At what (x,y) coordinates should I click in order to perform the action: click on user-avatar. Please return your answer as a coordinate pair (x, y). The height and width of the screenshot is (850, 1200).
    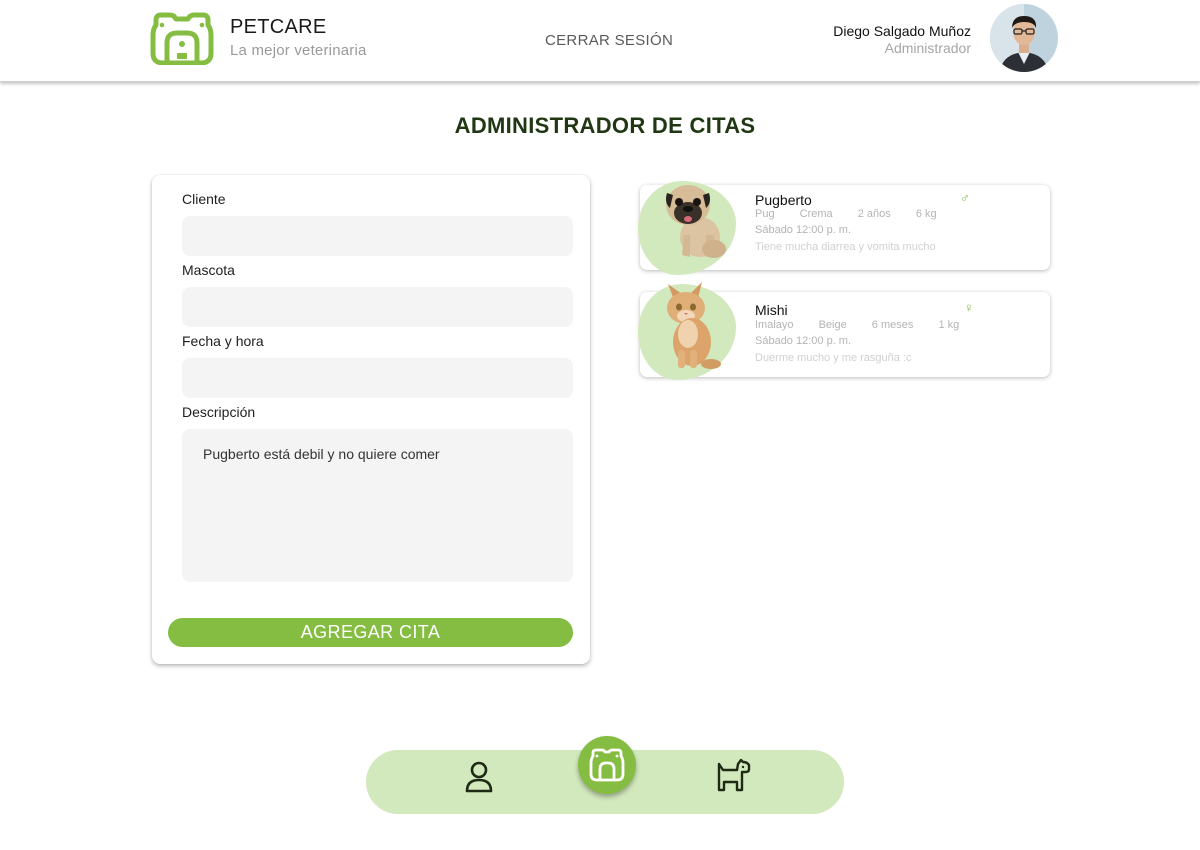
    Looking at the image, I should click on (1024, 38).